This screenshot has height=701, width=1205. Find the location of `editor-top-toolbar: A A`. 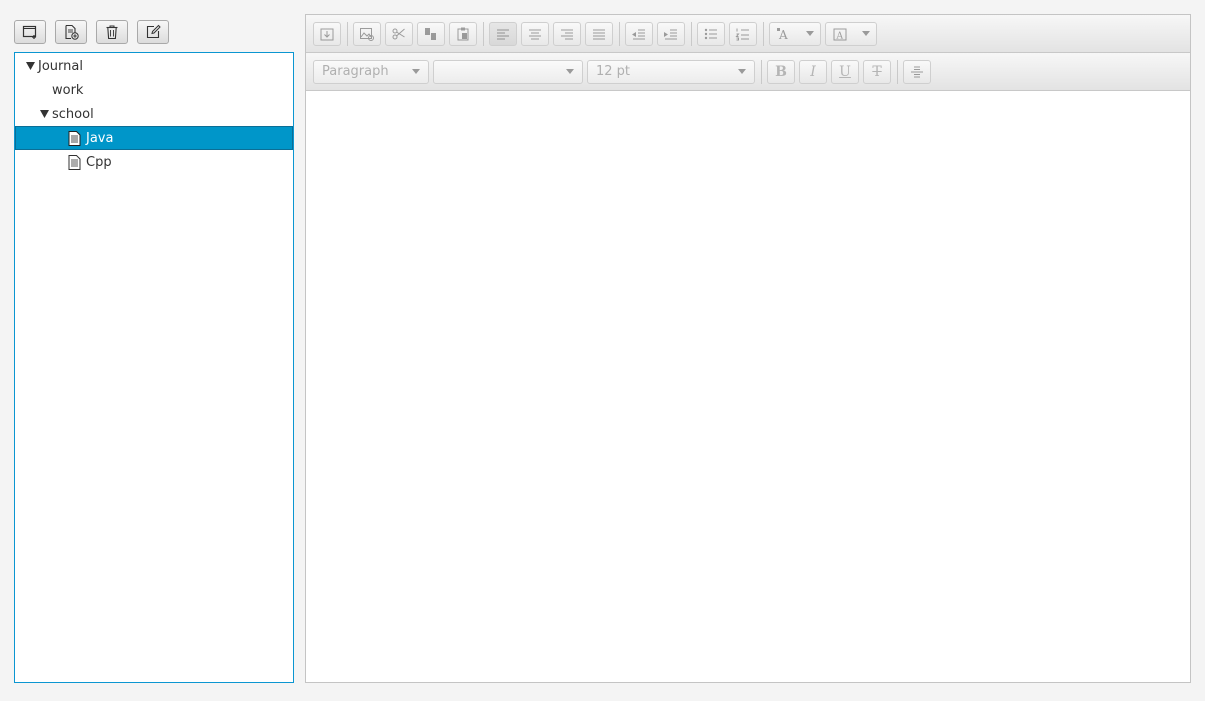

editor-top-toolbar: A A is located at coordinates (748, 34).